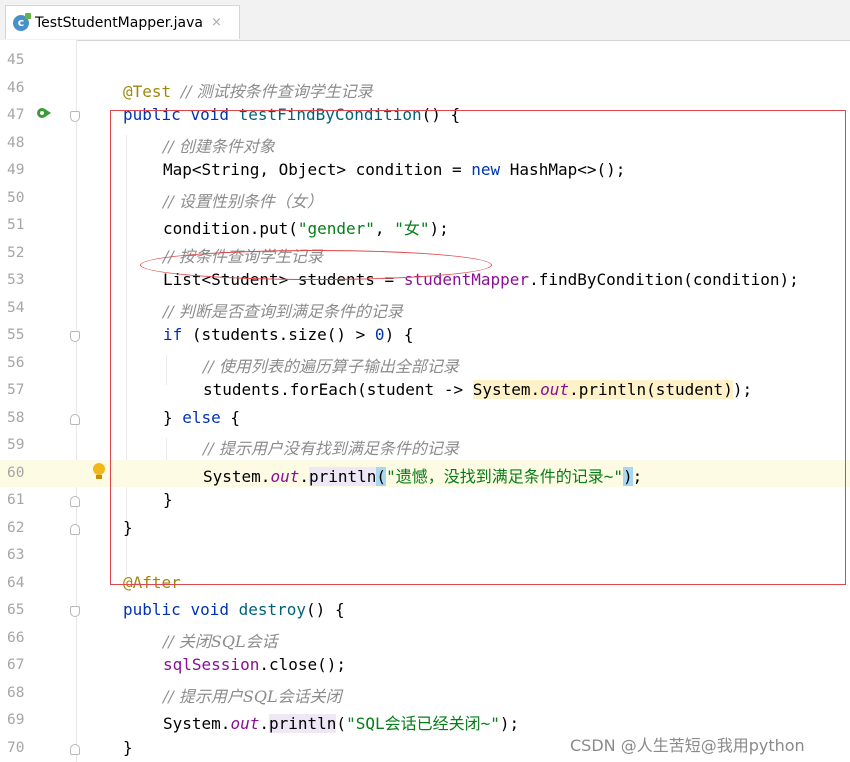 The image size is (850, 762). Describe the element at coordinates (425, 611) in the screenshot. I see `code-line: 65 public void destroy() {` at that location.